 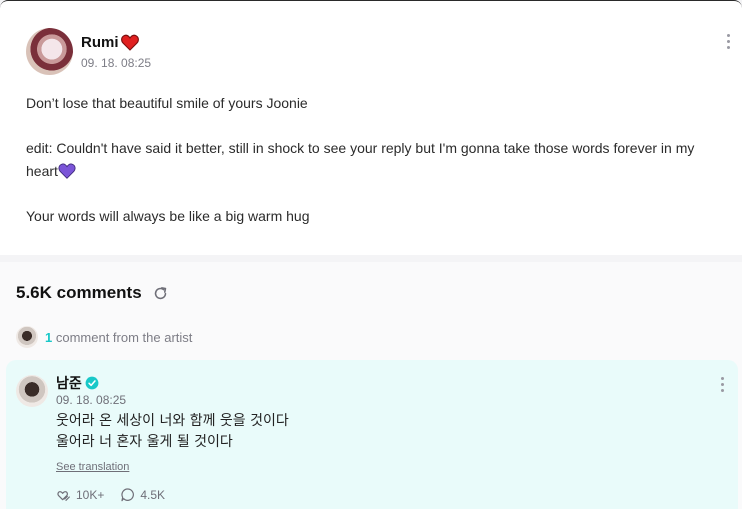 I want to click on like-icon, so click(x=63, y=496).